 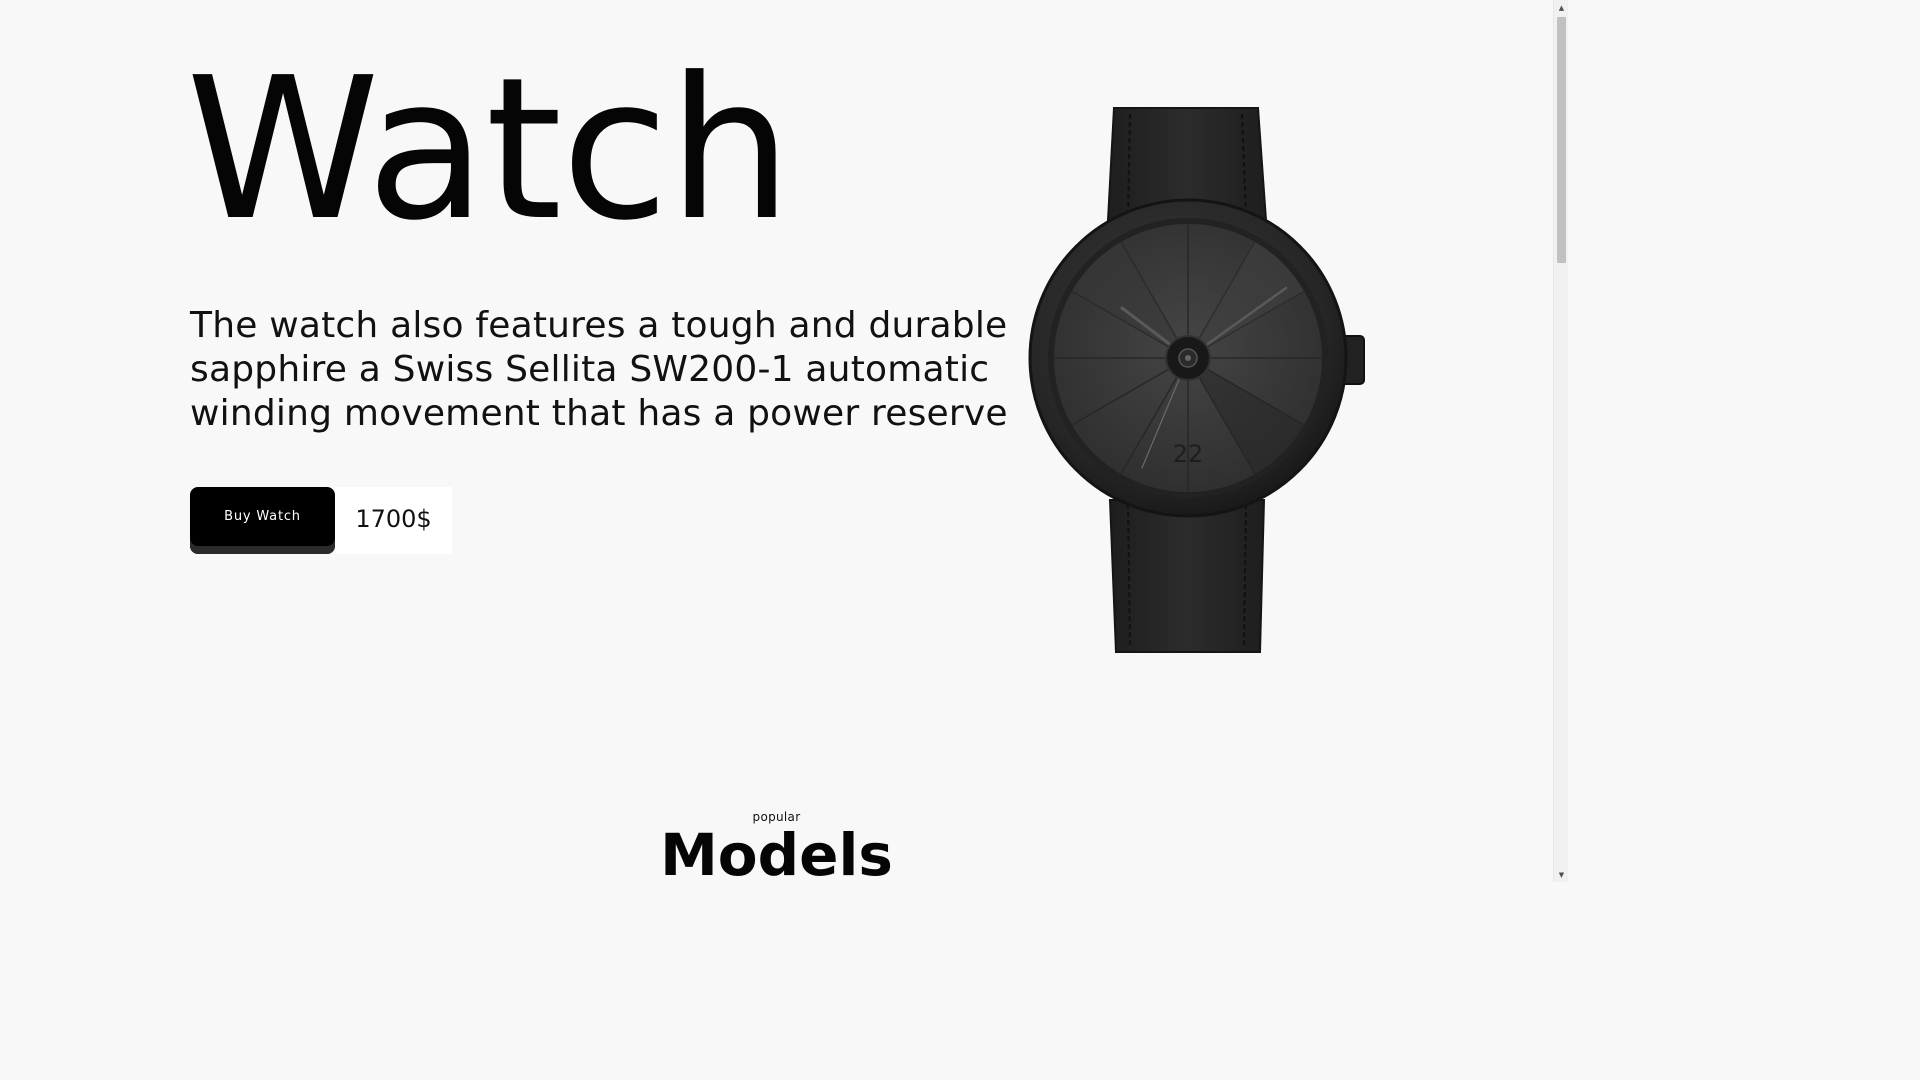 What do you see at coordinates (776, 851) in the screenshot?
I see `section-title: Models` at bounding box center [776, 851].